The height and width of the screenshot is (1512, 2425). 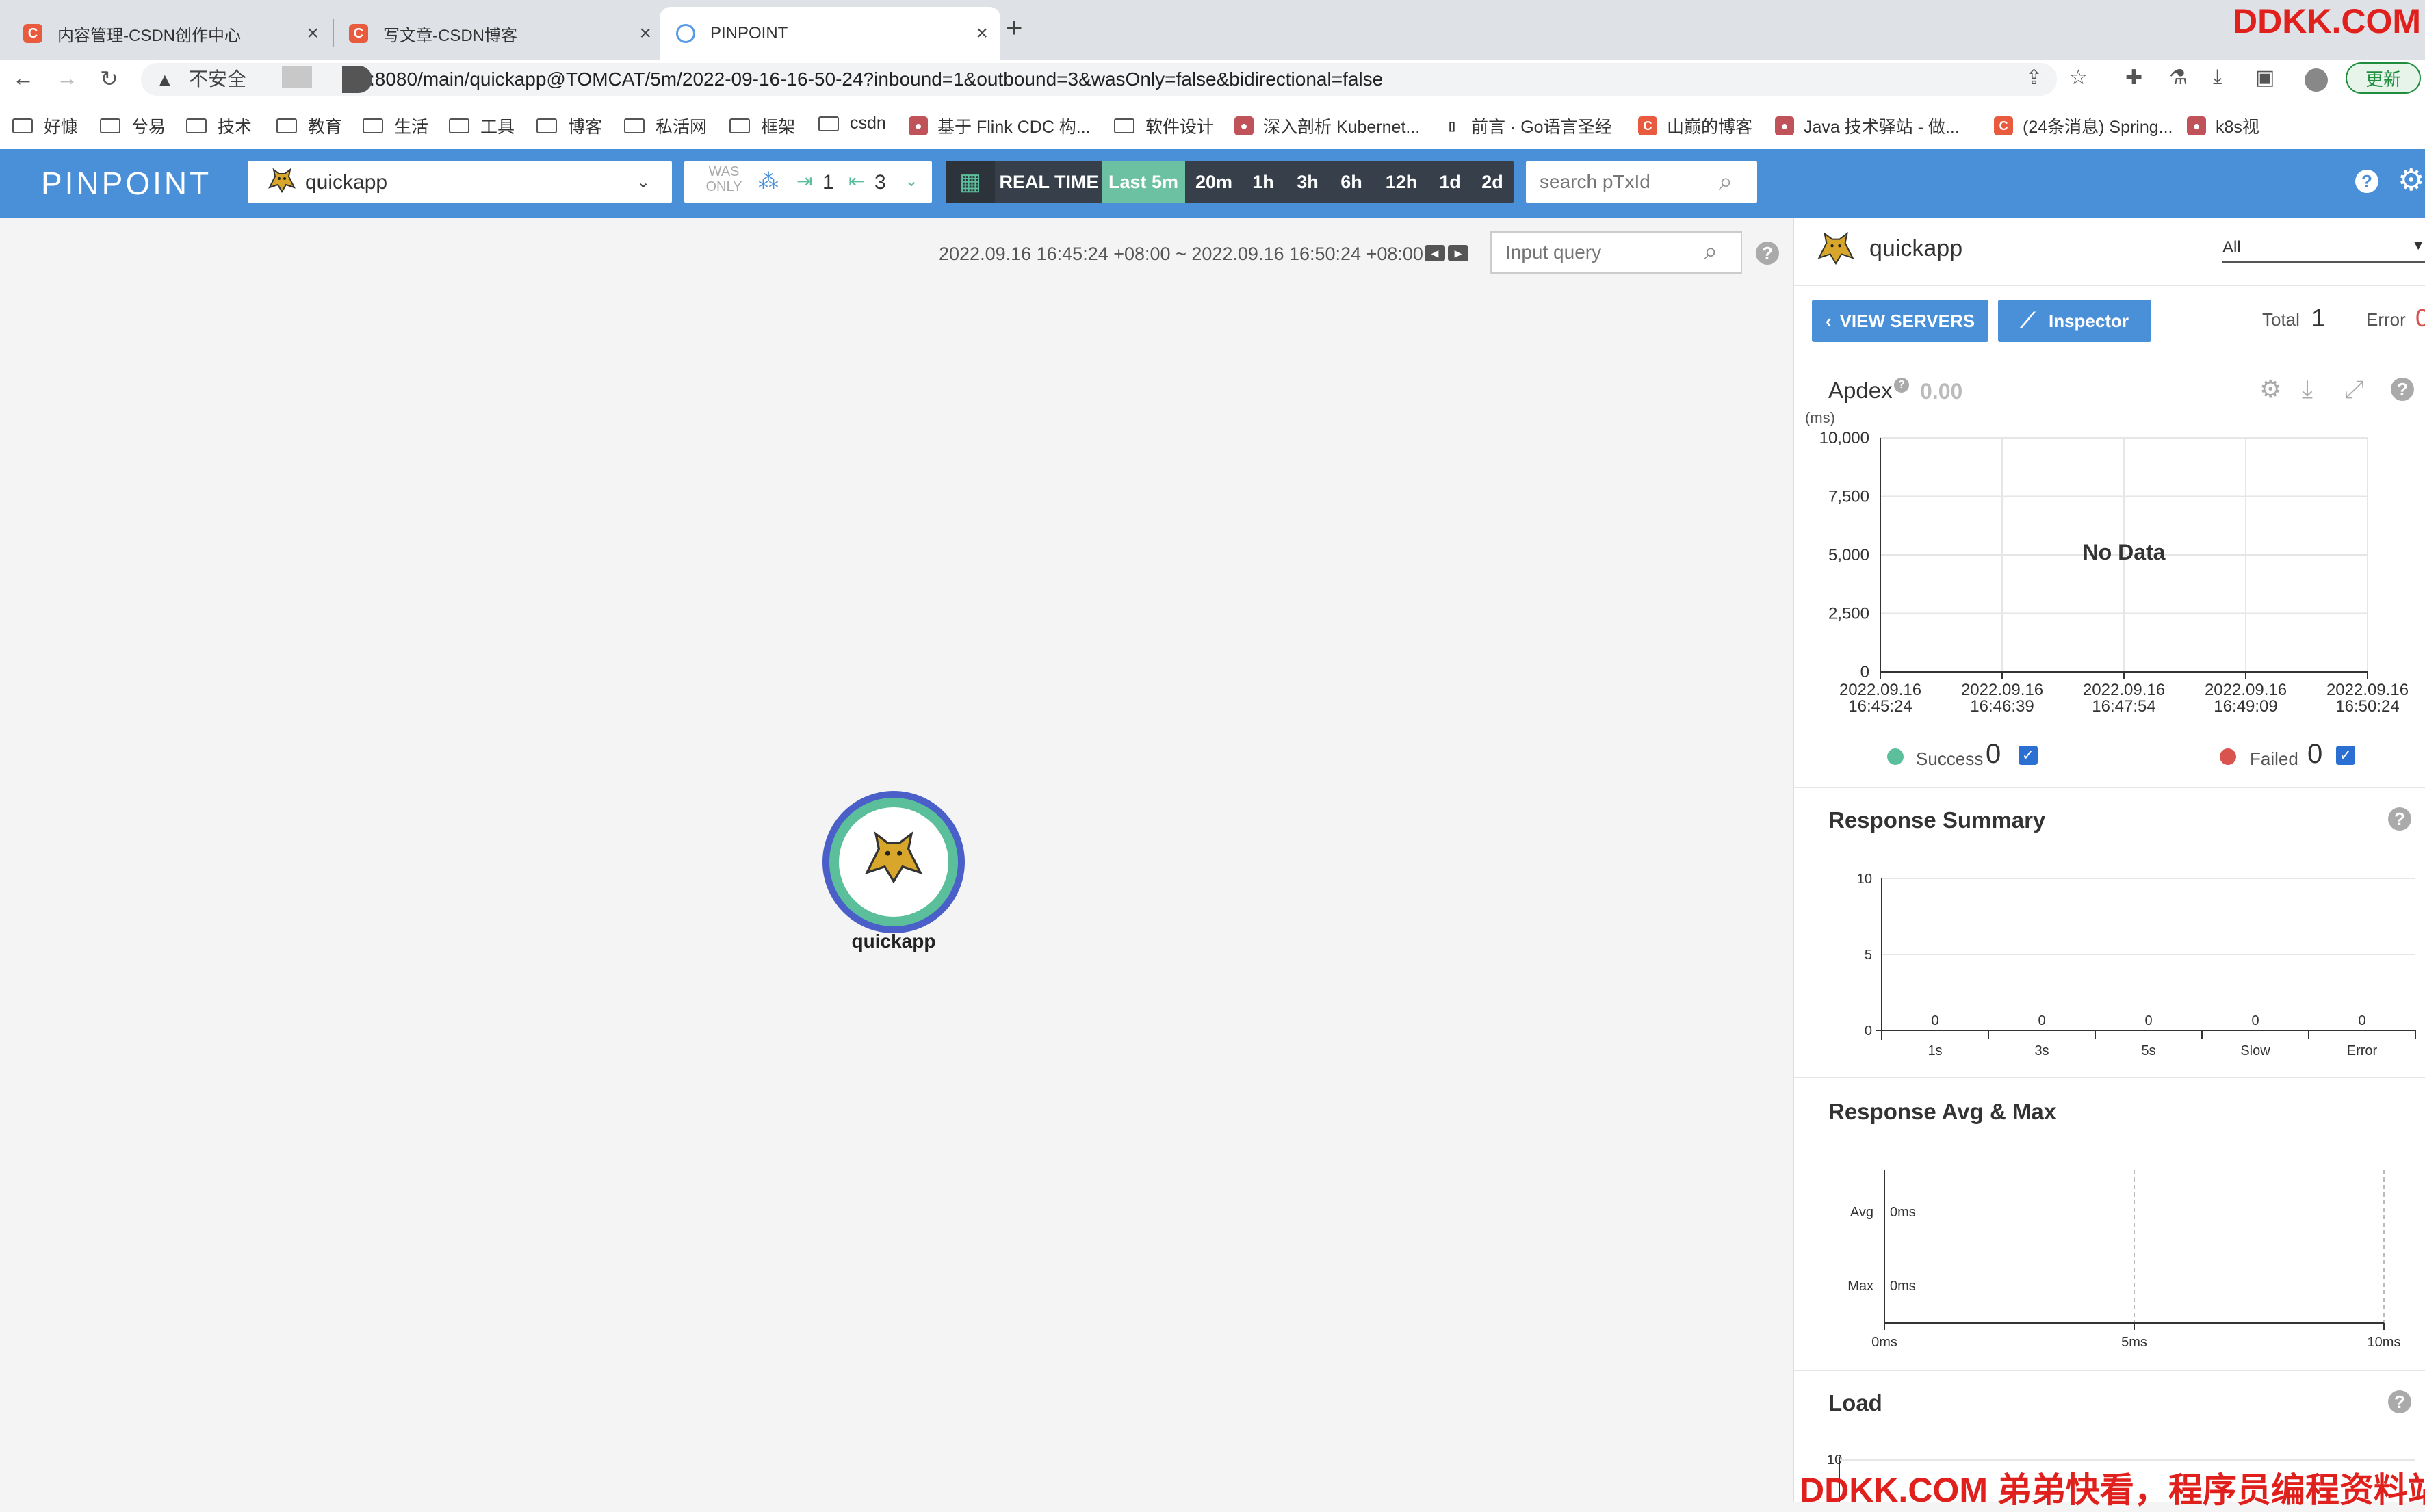 What do you see at coordinates (1900, 321) in the screenshot?
I see `view-servers-button: ‹ VIEW SERVERS` at bounding box center [1900, 321].